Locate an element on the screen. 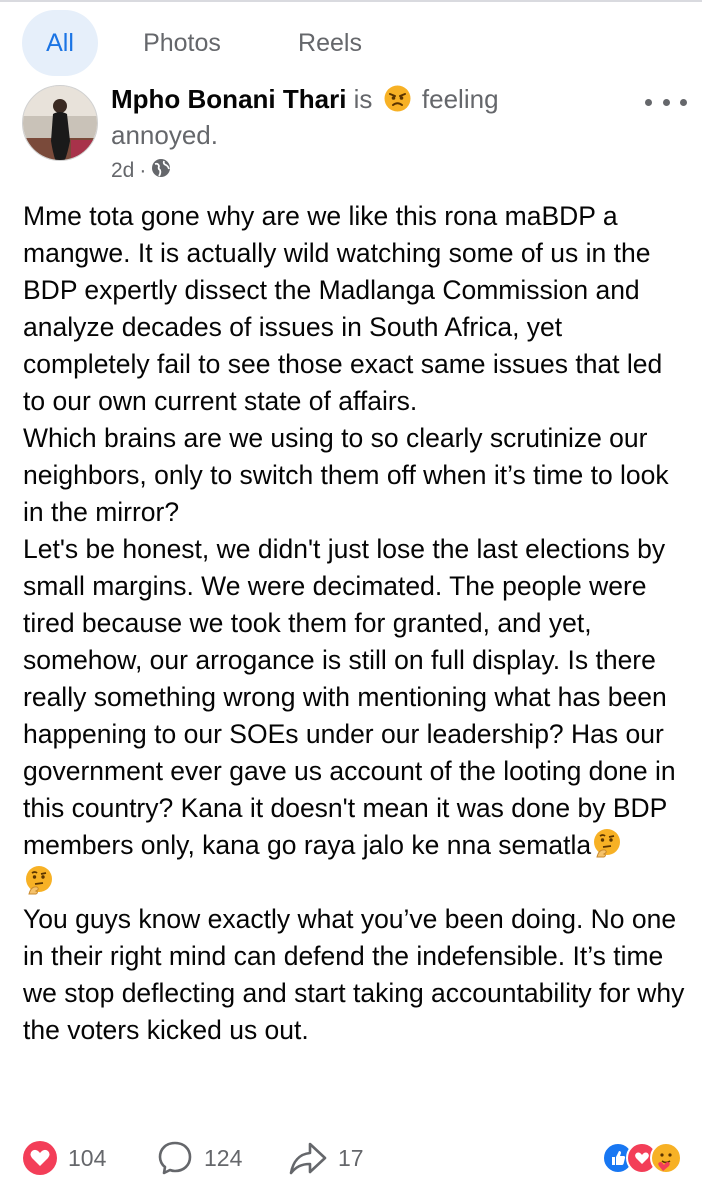  post-meta: 2d · is located at coordinates (141, 171).